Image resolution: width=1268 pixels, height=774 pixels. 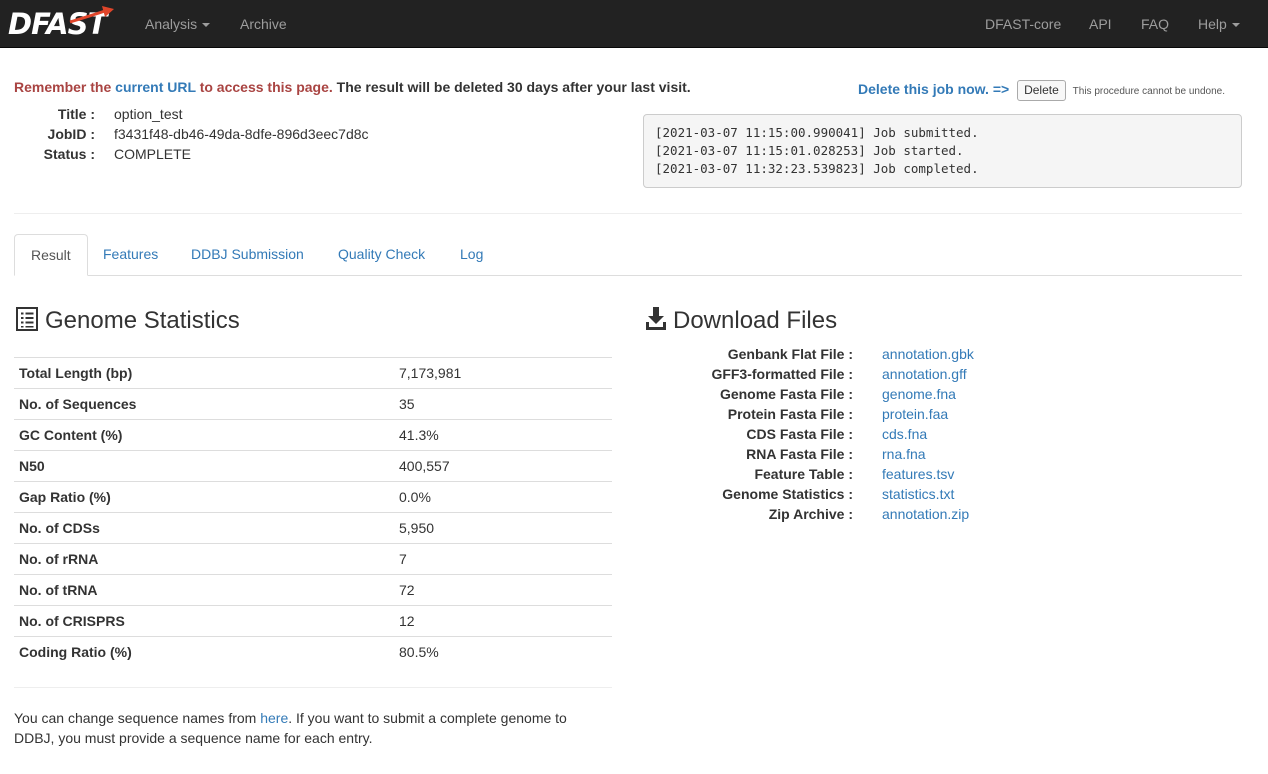 I want to click on download-item: Genome Fasta File : genome.fna, so click(x=942, y=394).